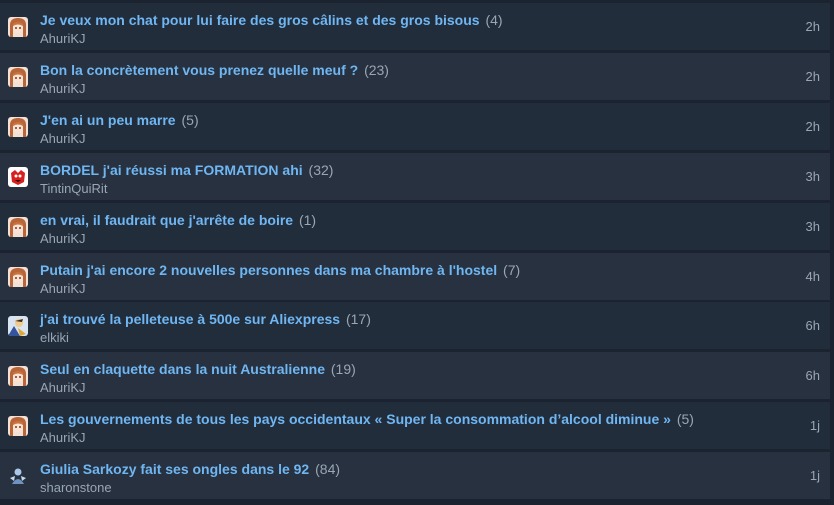 This screenshot has height=505, width=834. Describe the element at coordinates (510, 269) in the screenshot. I see `reply-count: (7)` at that location.